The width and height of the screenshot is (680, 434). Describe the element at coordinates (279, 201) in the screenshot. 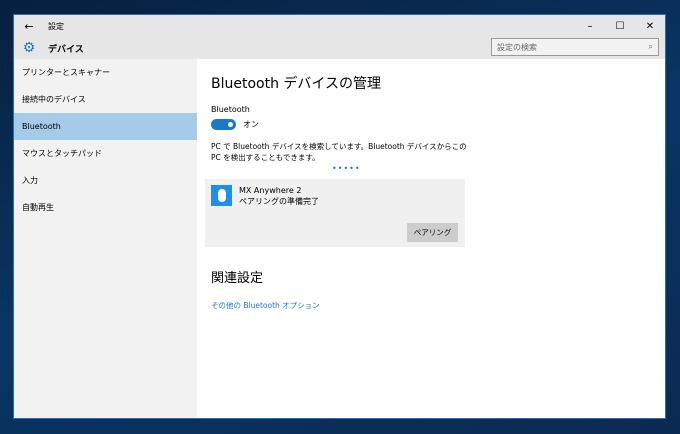

I see `device-status: ペアリングの準備完了` at that location.